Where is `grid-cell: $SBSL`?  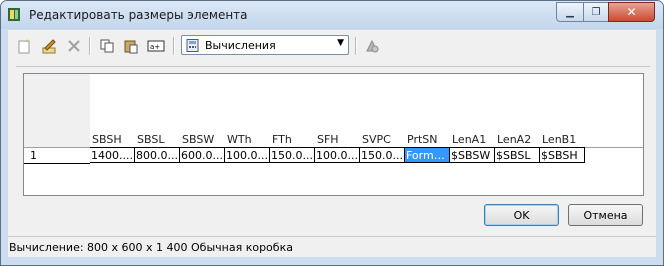
grid-cell: $SBSL is located at coordinates (517, 155).